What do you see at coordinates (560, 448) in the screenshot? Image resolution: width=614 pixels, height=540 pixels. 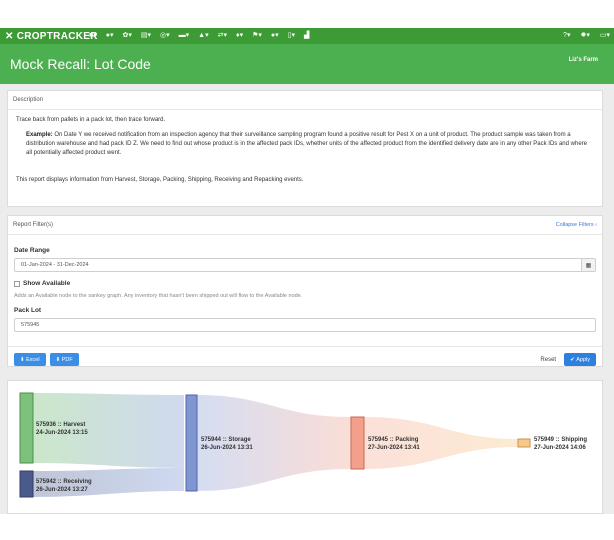 I see `node-shipping-date: 27-Jun-2024 14:06` at bounding box center [560, 448].